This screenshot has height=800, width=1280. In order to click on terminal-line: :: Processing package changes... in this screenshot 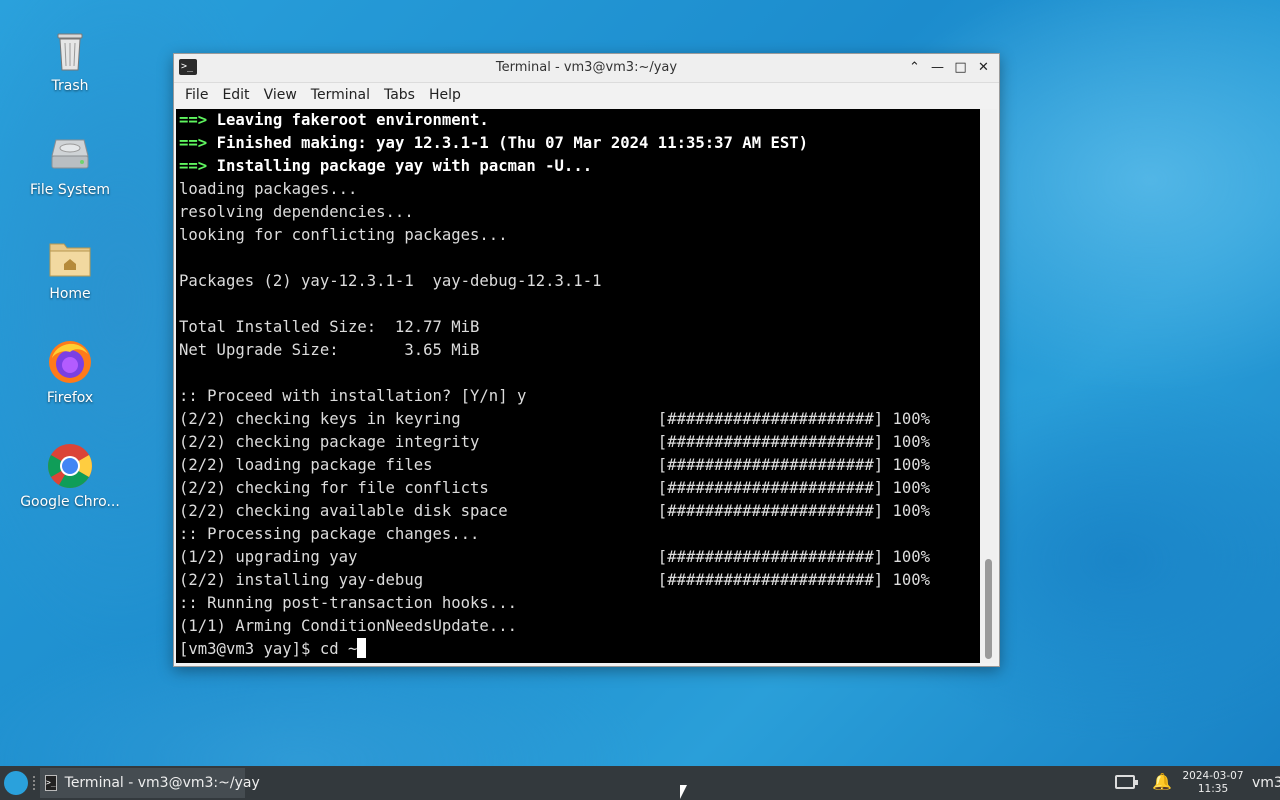, I will do `click(329, 534)`.